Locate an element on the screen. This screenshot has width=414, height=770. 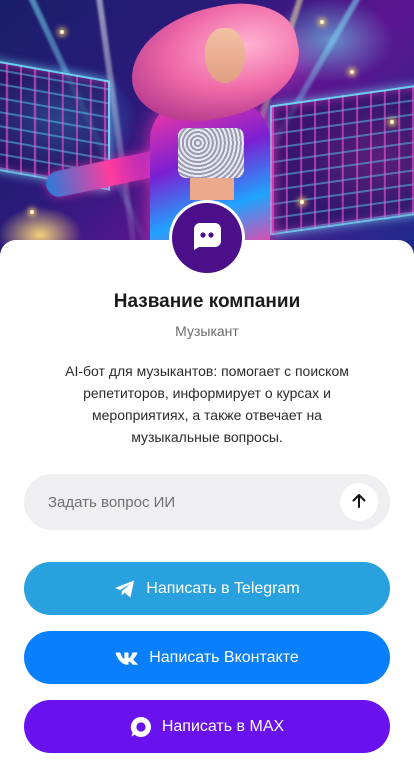
max-button-label: Написать в MAX is located at coordinates (223, 726).